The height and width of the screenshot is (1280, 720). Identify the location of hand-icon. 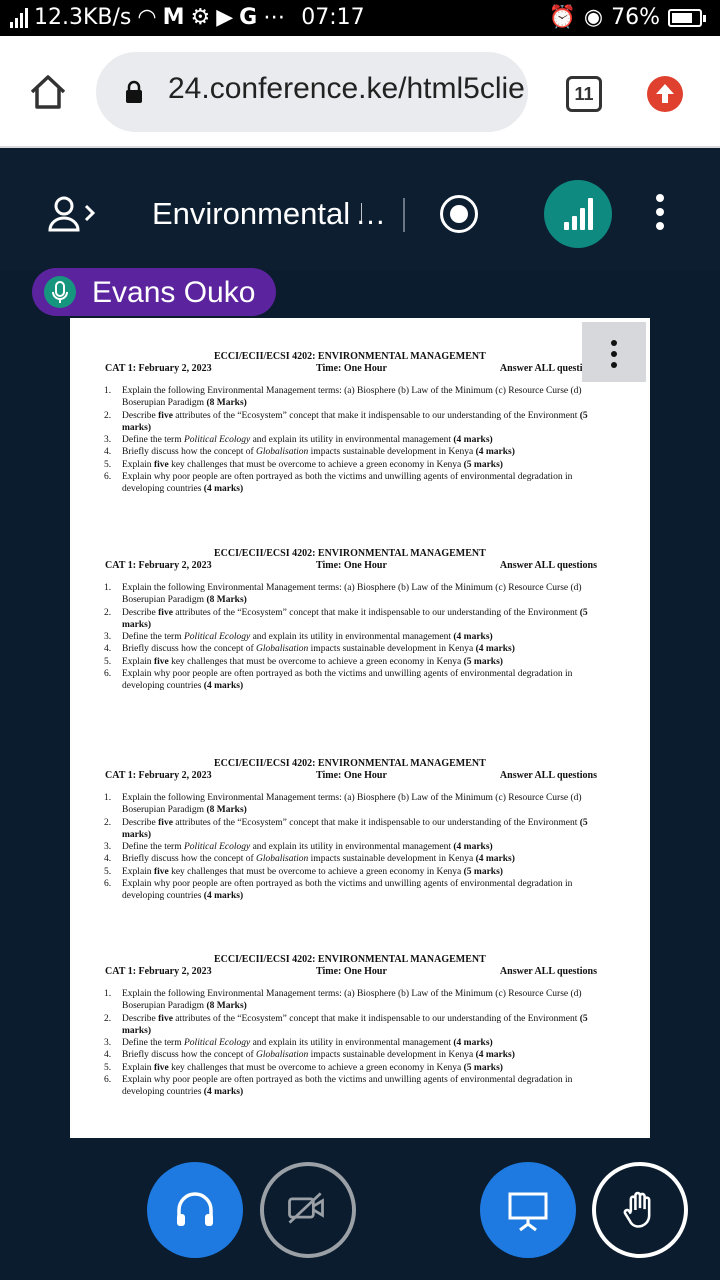
(637, 1209).